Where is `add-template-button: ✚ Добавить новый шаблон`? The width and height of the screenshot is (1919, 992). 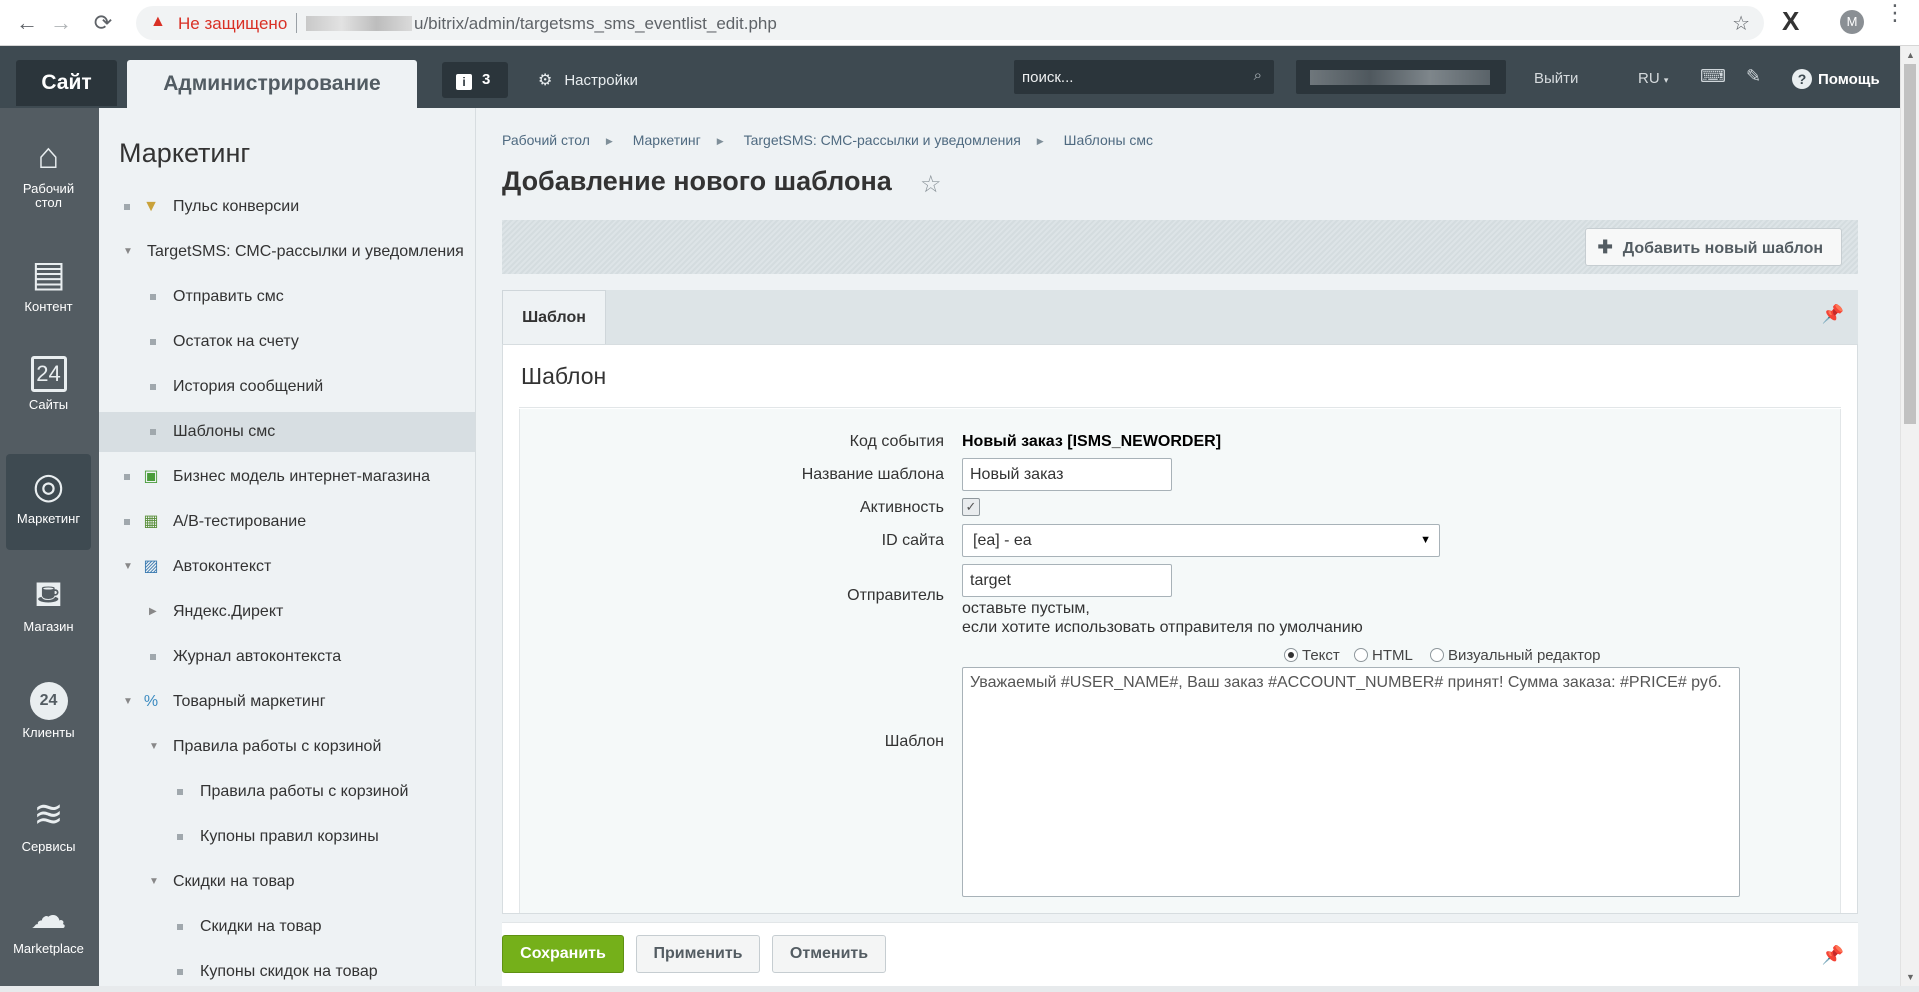
add-template-button: ✚ Добавить новый шаблон is located at coordinates (1713, 247).